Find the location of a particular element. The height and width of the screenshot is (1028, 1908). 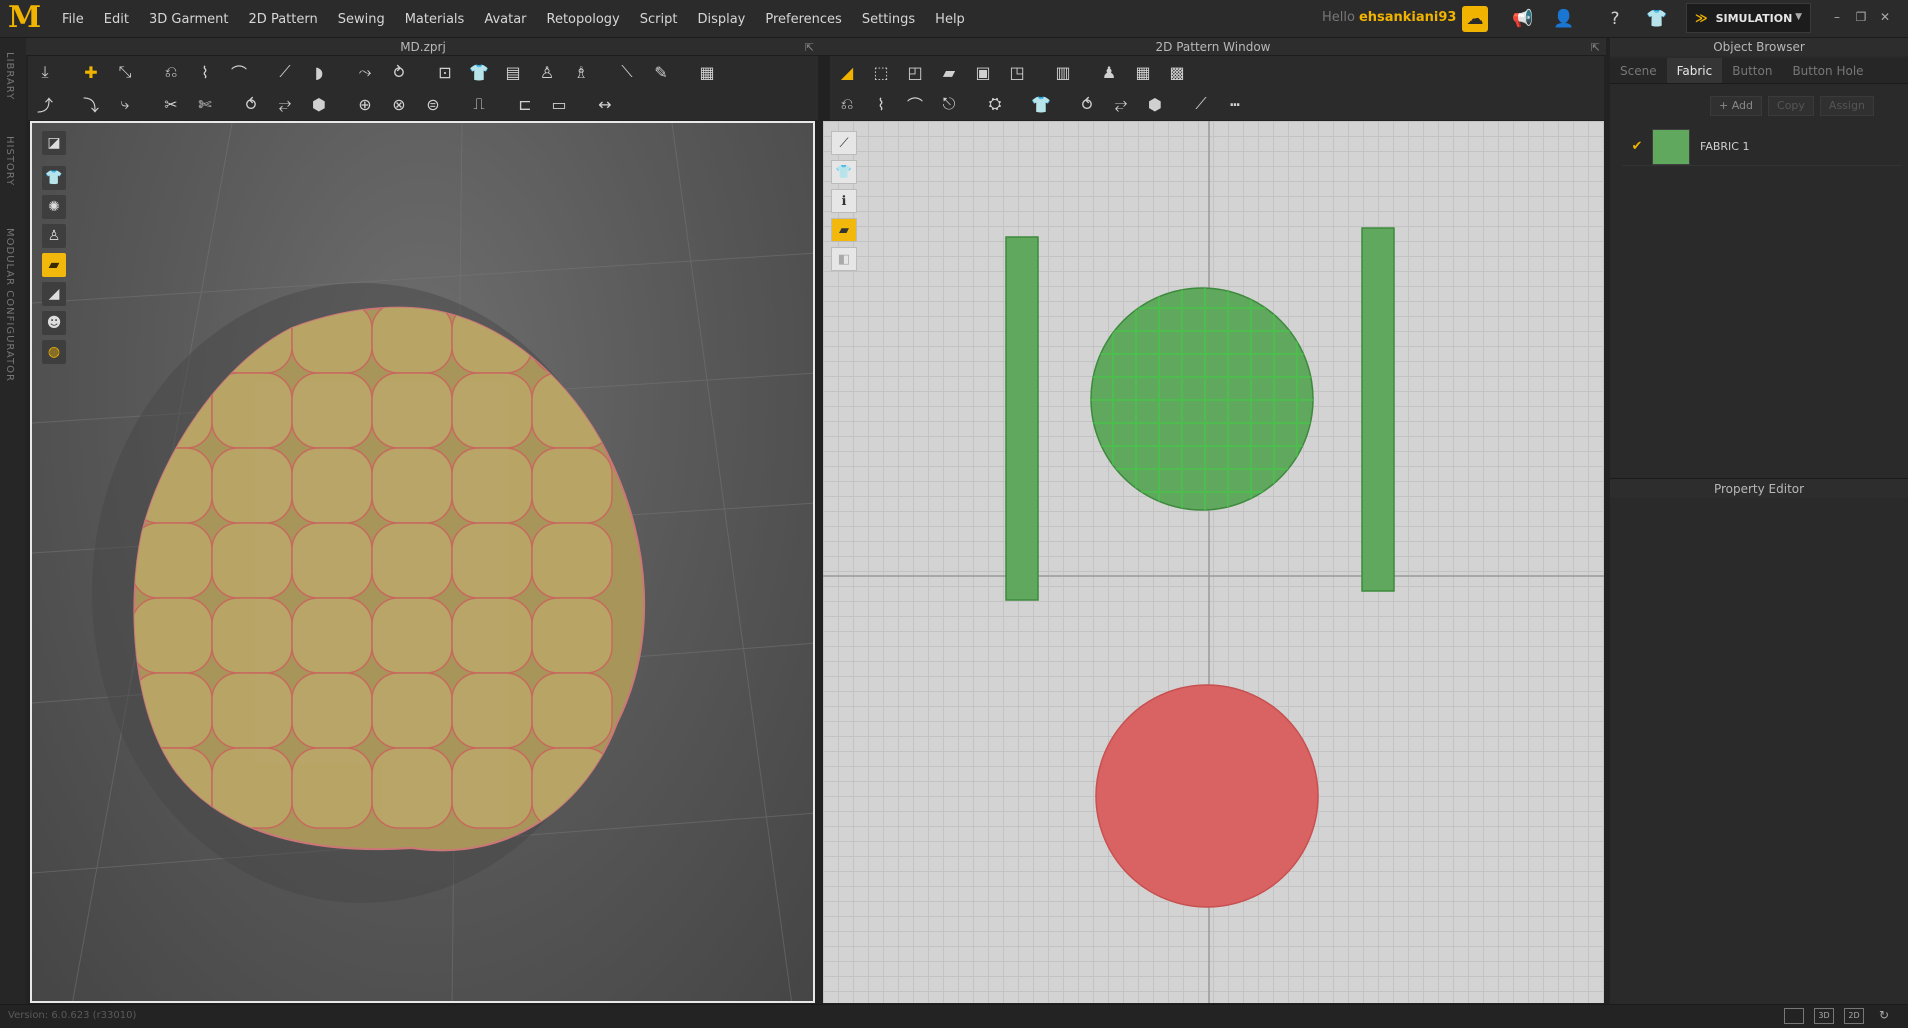

tab-history: HISTORY is located at coordinates (9, 161).